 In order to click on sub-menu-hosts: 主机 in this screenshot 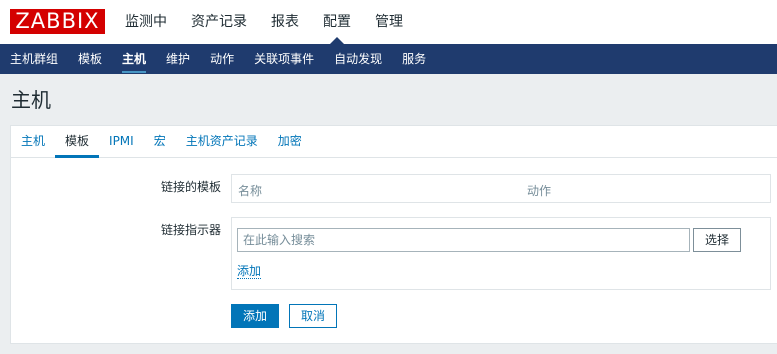, I will do `click(134, 59)`.